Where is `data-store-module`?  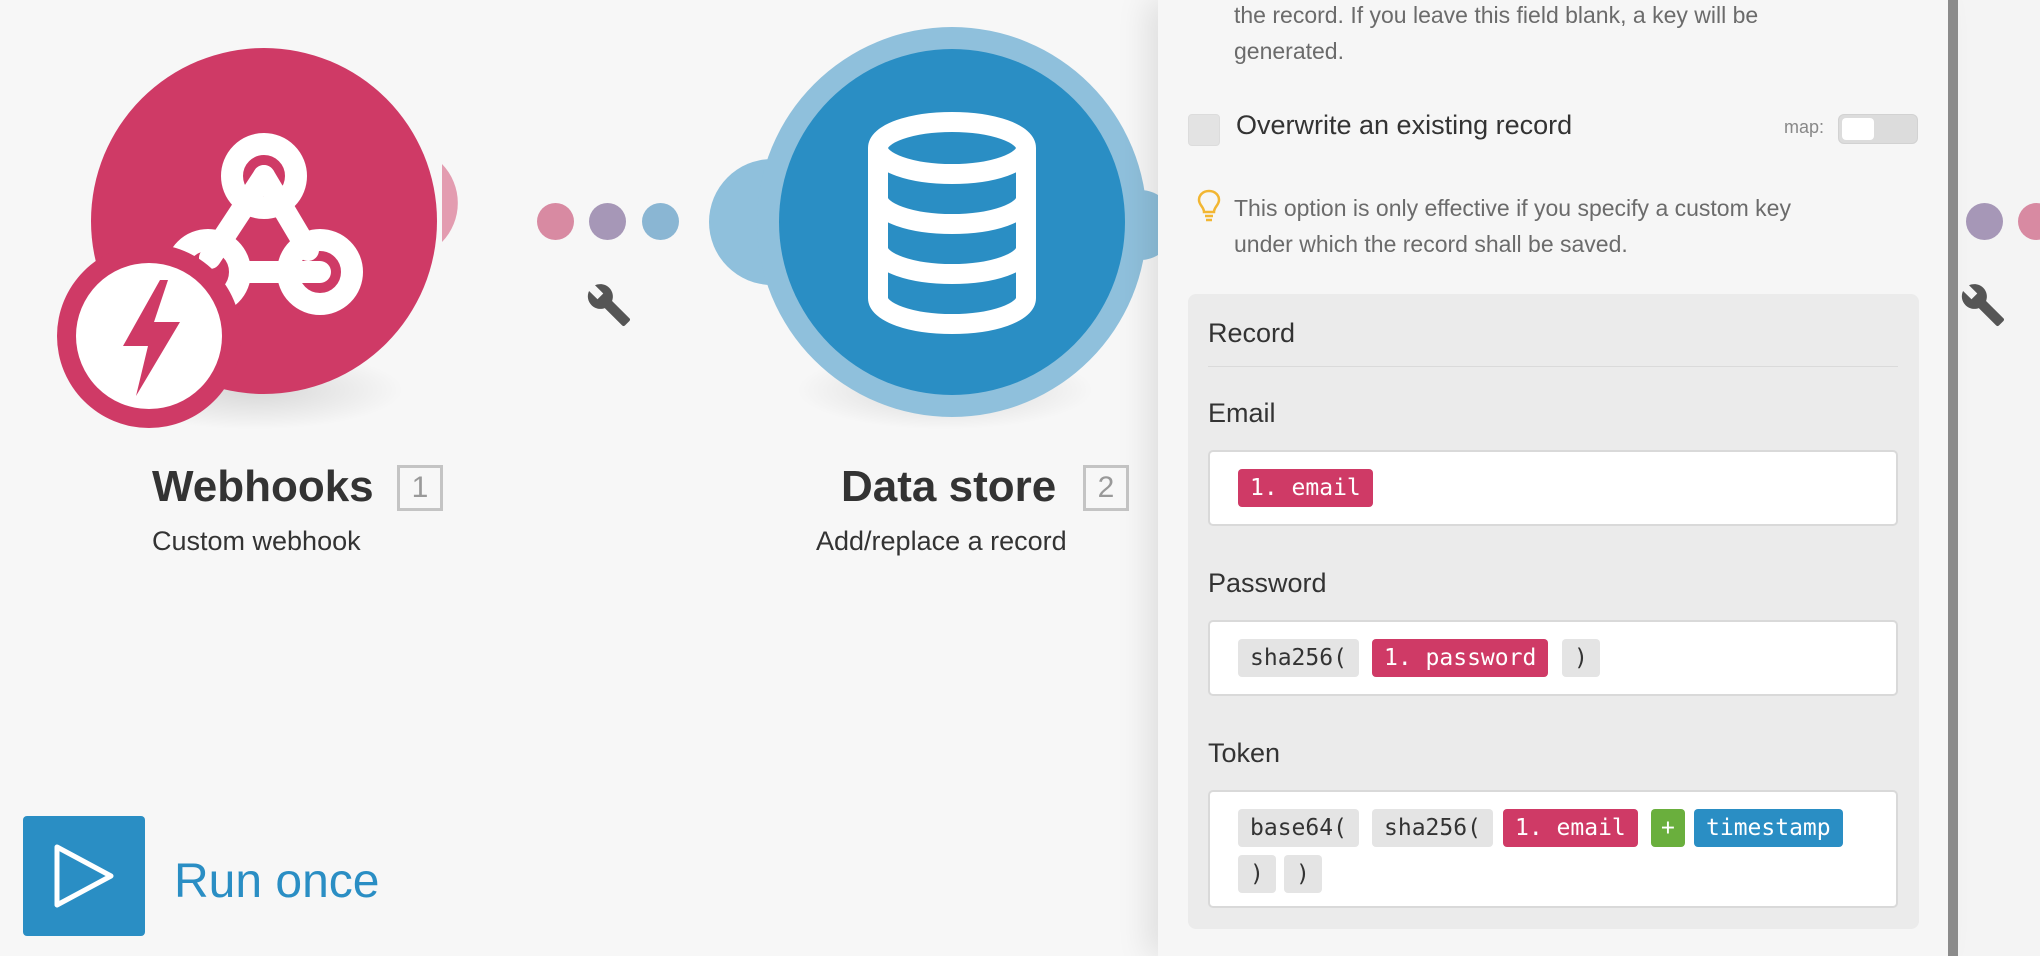
data-store-module is located at coordinates (930, 230).